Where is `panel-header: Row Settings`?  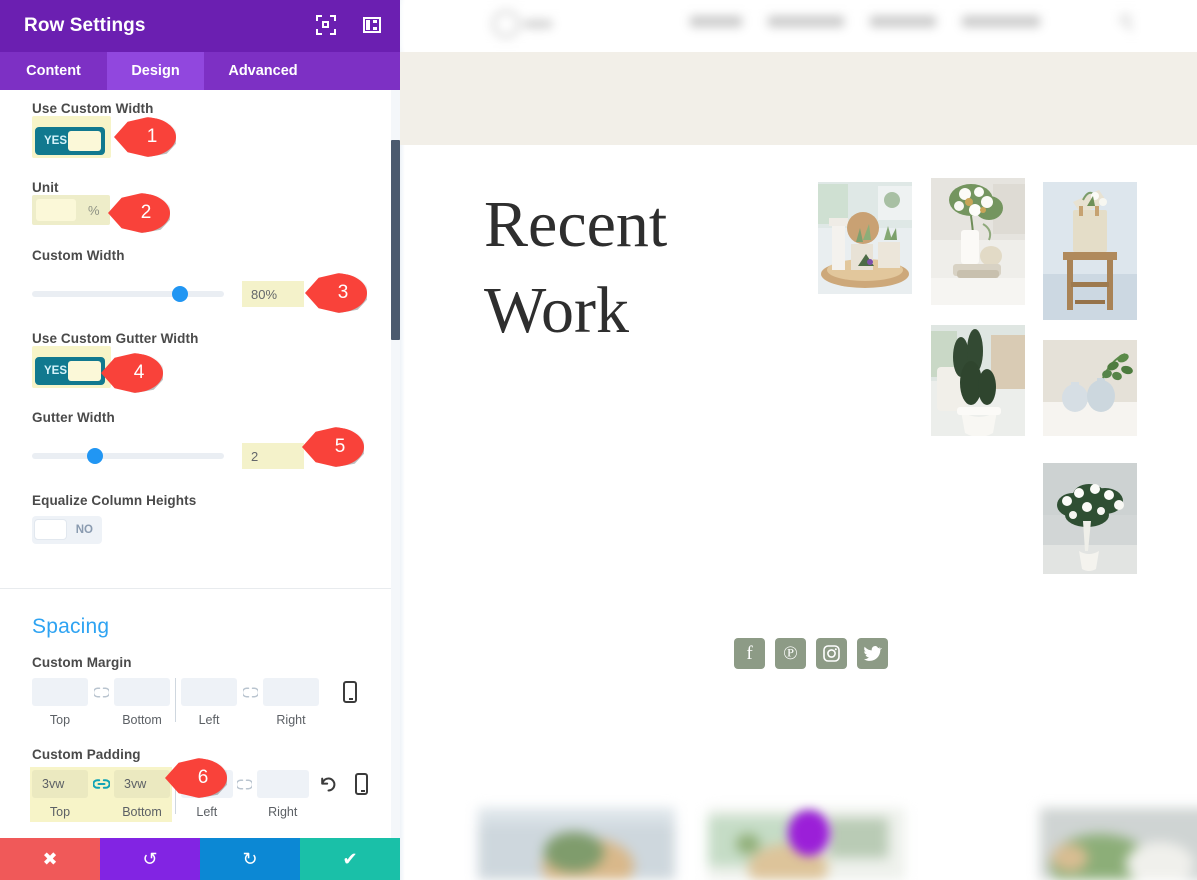 panel-header: Row Settings is located at coordinates (200, 26).